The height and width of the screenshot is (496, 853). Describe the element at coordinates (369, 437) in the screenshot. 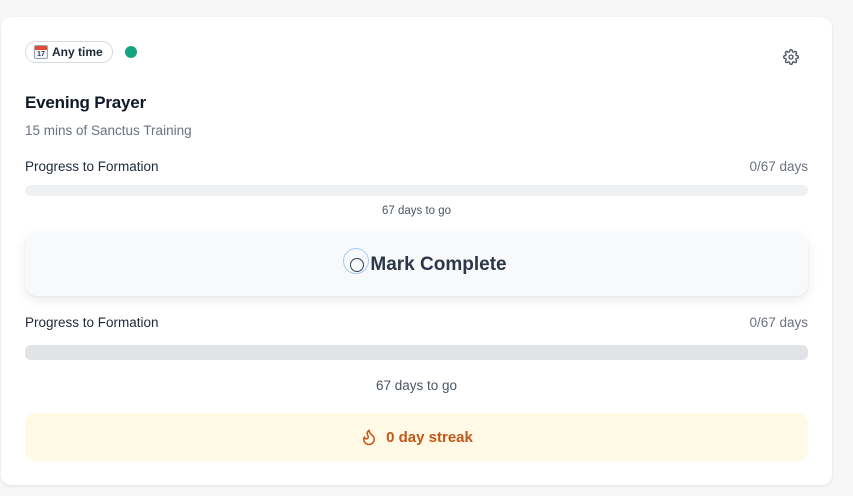

I see `flame-icon` at that location.